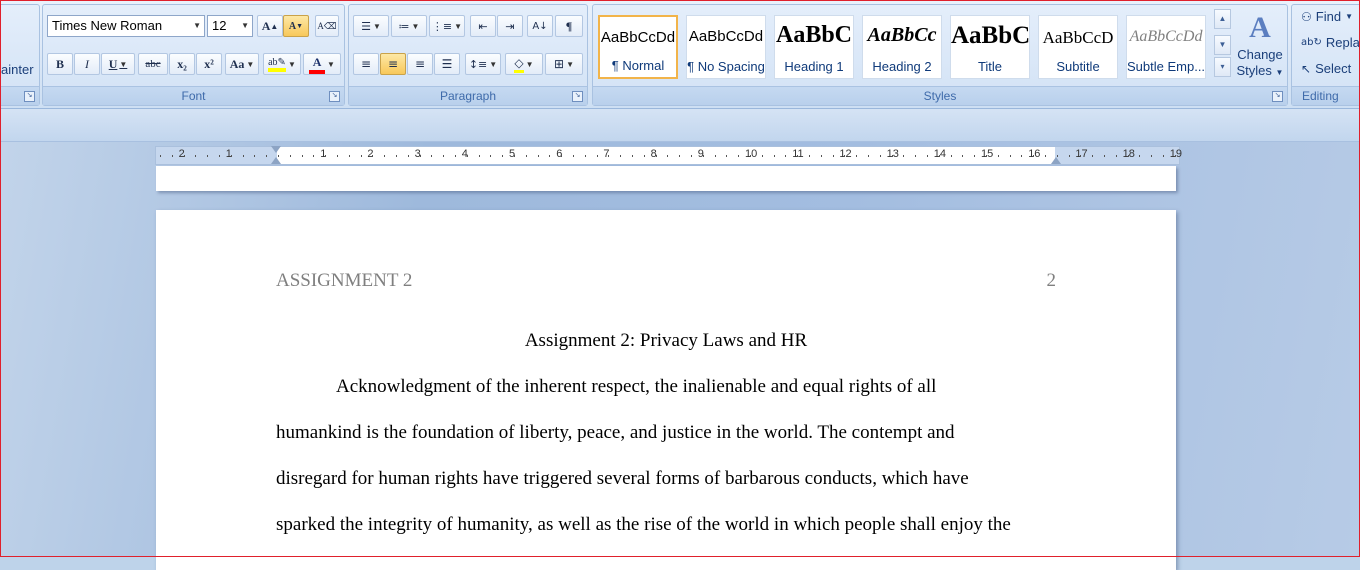 The height and width of the screenshot is (570, 1360). I want to click on sort-icon: A↓, so click(540, 26).